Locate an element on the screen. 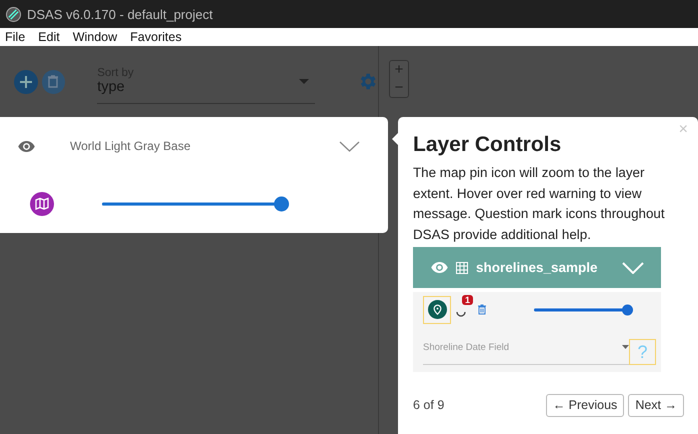 Image resolution: width=698 pixels, height=434 pixels. popover-text: The map pin icon will zoom to the layer extent. Hover over red warning to view message. Question mark icons throughout DSAS provide additional help. is located at coordinates (539, 204).